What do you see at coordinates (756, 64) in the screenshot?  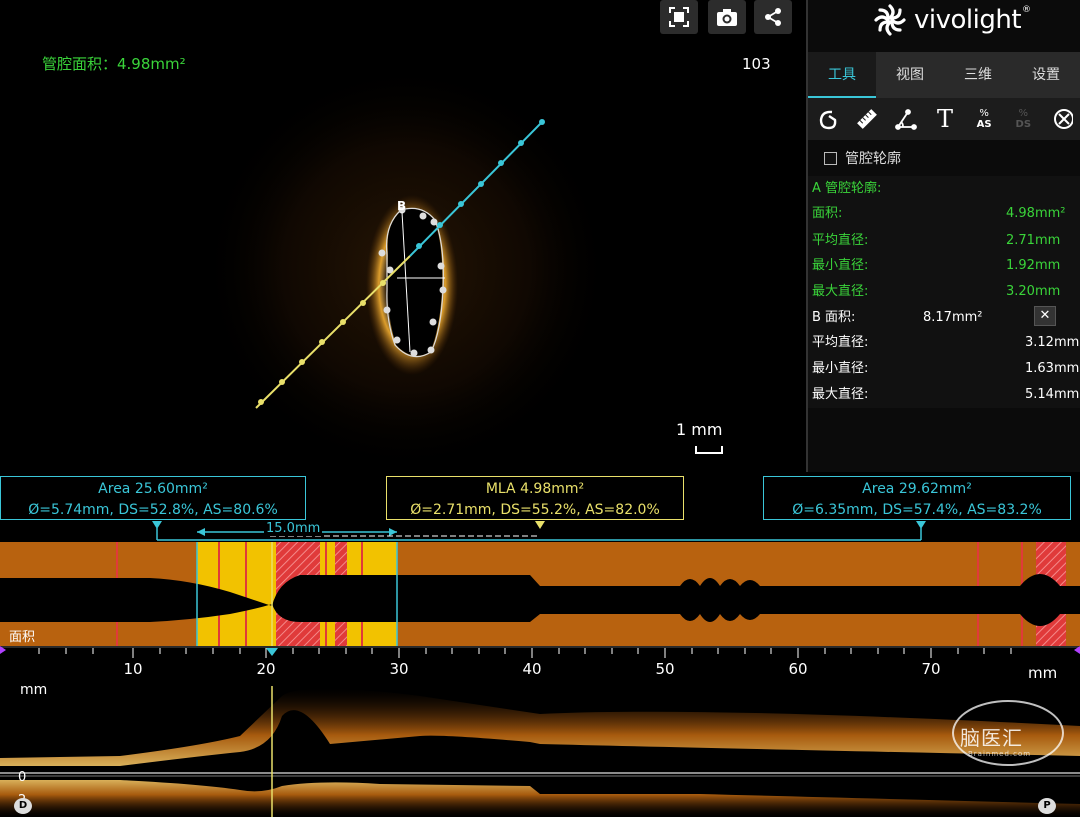 I see `frame-number: 103` at bounding box center [756, 64].